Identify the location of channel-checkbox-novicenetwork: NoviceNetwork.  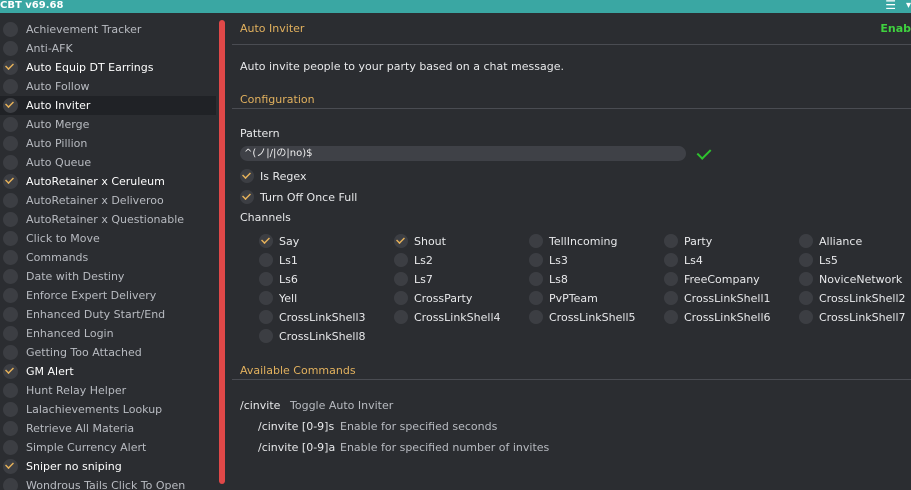
(850, 279).